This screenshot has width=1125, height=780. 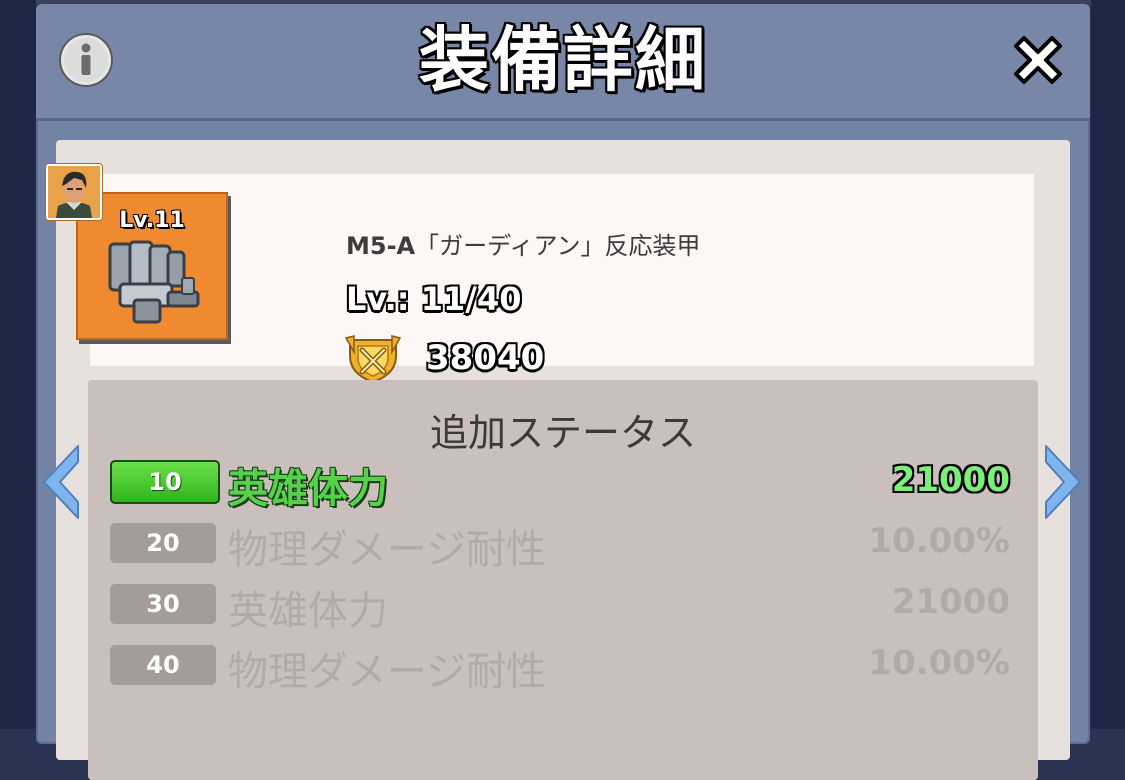 What do you see at coordinates (562, 433) in the screenshot?
I see `stats-title: 追加ステータス` at bounding box center [562, 433].